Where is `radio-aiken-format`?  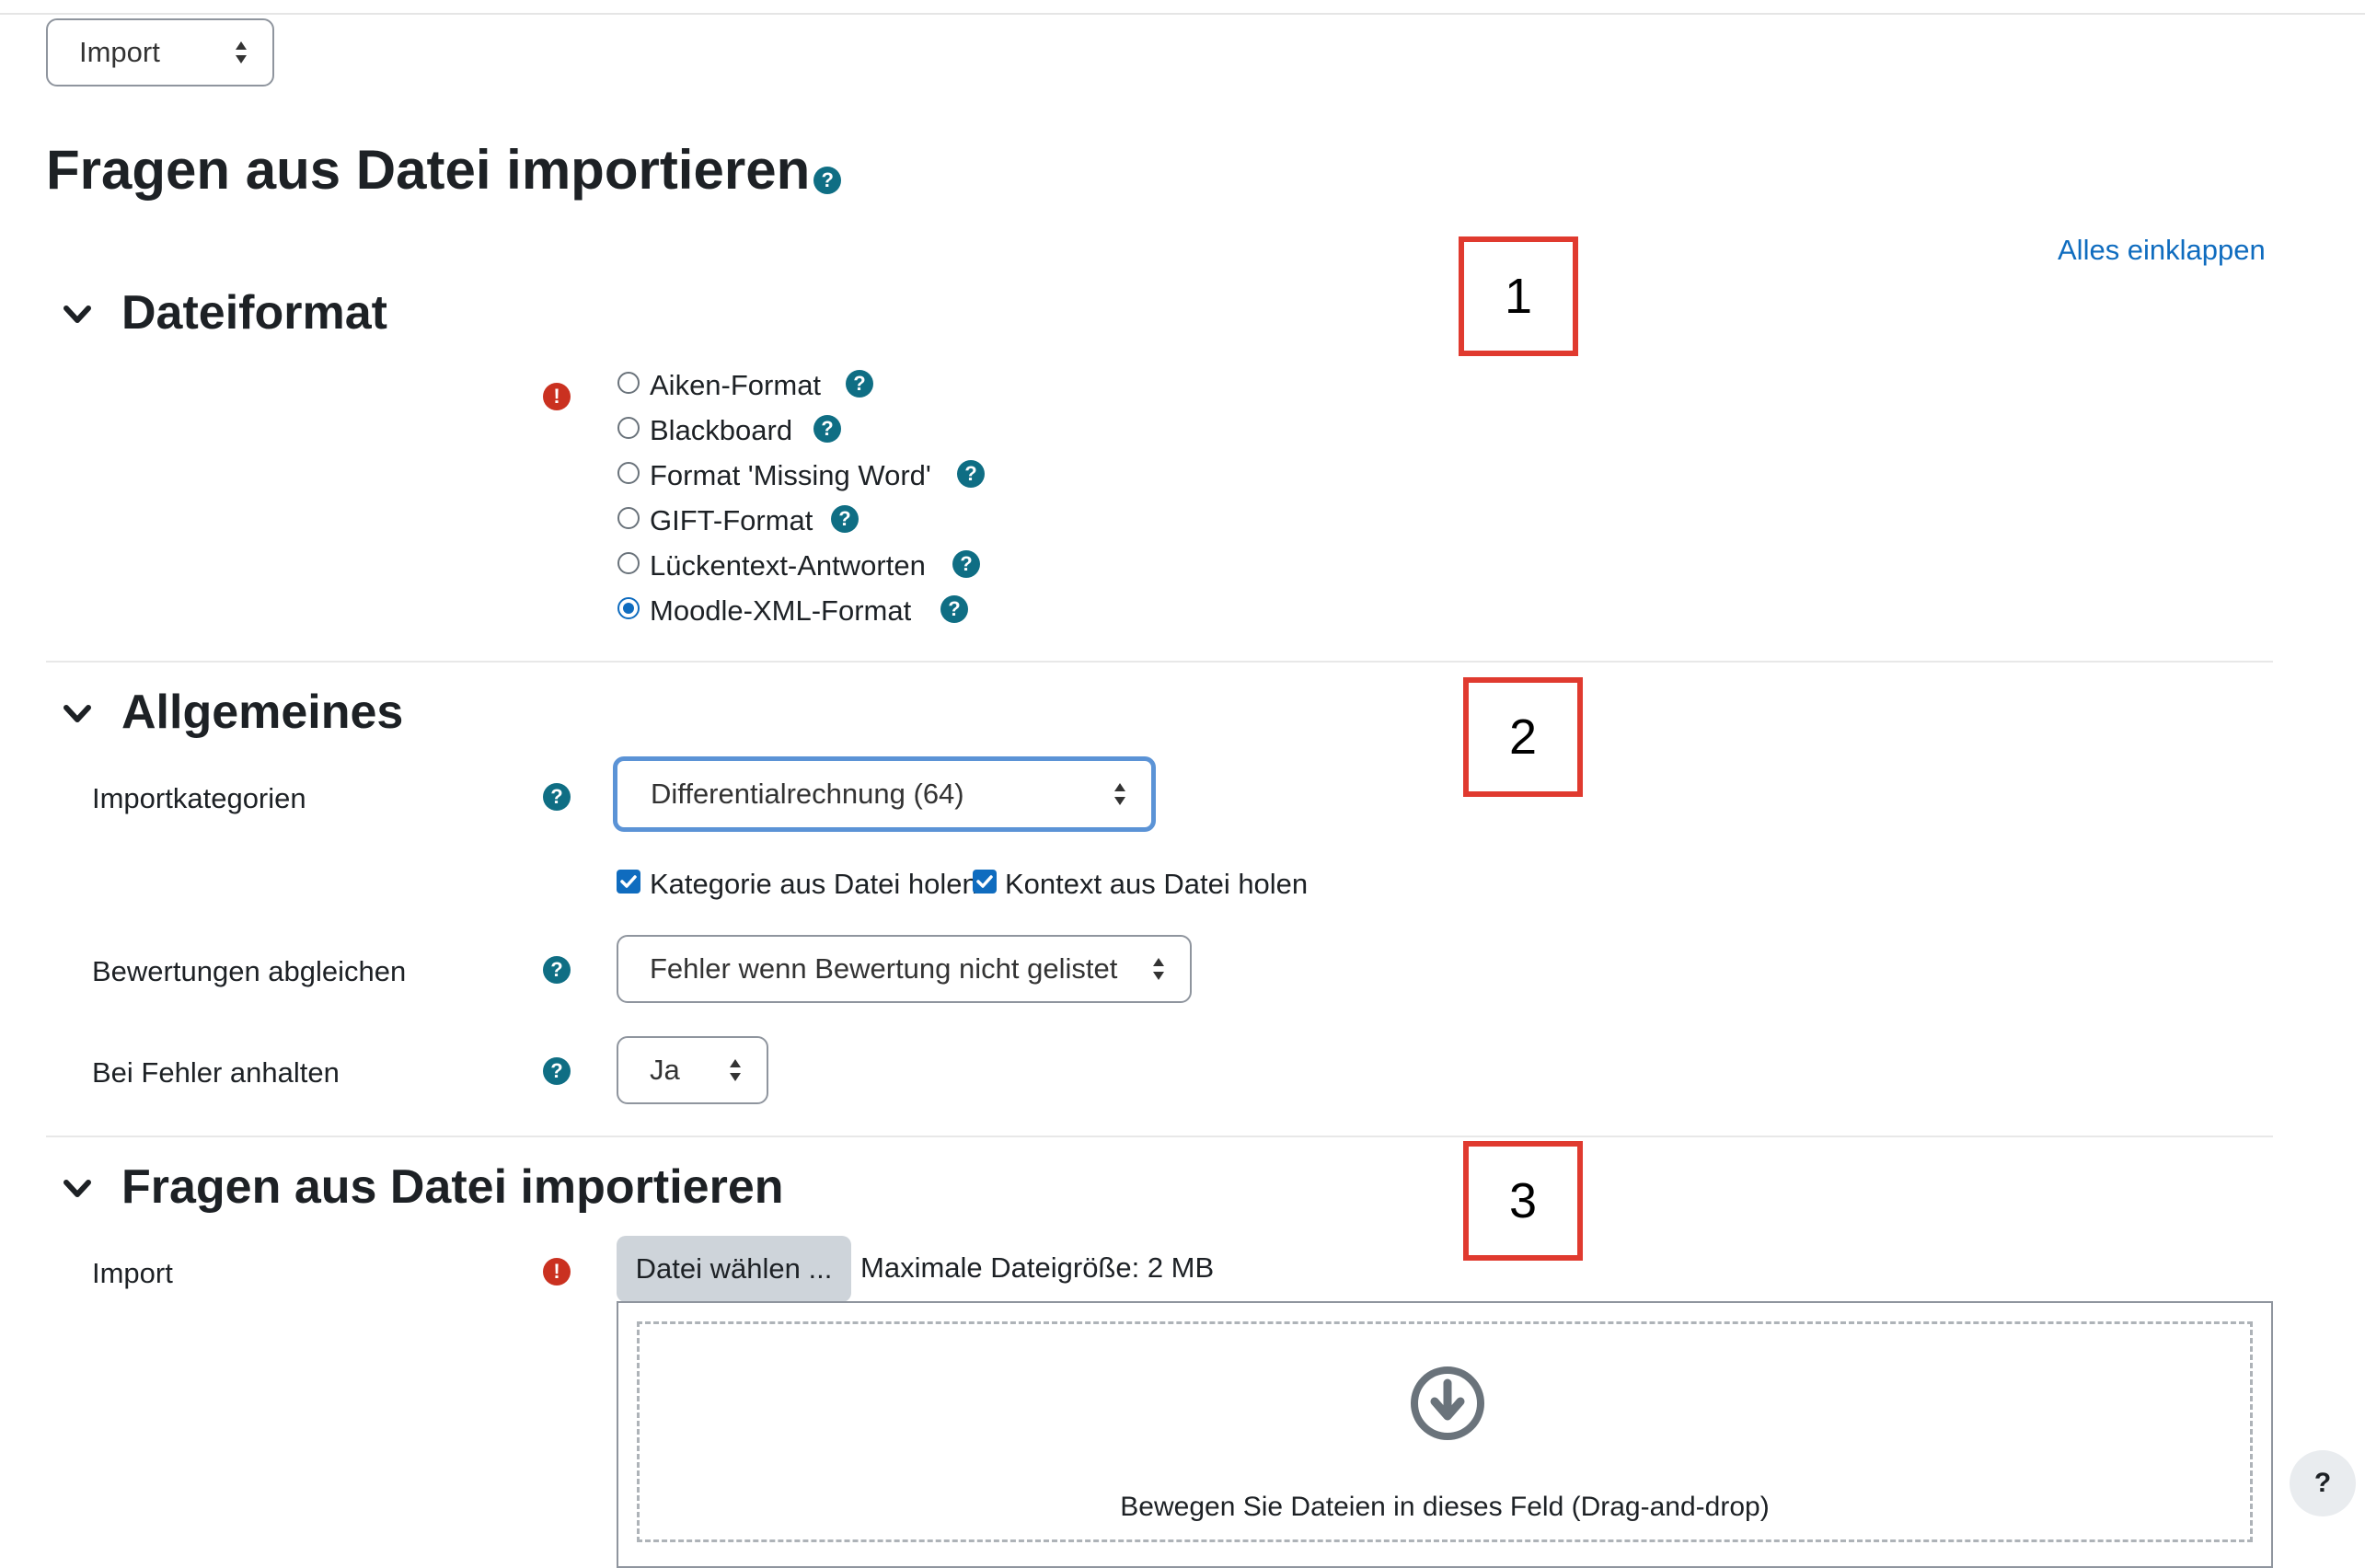 radio-aiken-format is located at coordinates (628, 383).